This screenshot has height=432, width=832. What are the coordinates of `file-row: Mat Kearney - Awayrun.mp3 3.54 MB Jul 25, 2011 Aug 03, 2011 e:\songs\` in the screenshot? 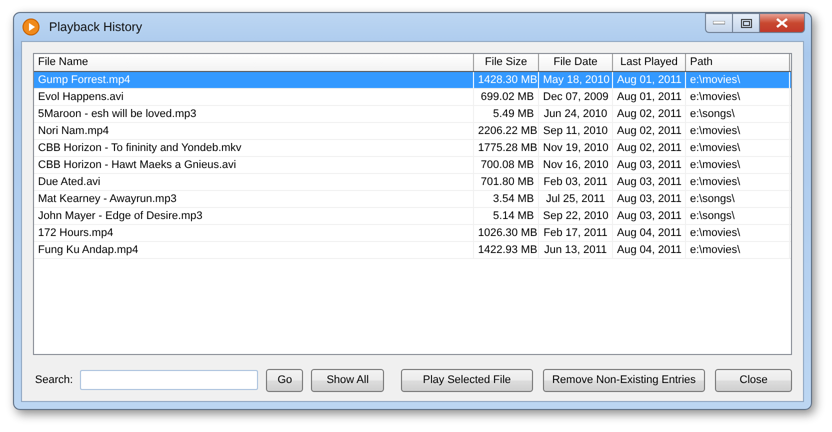 It's located at (412, 199).